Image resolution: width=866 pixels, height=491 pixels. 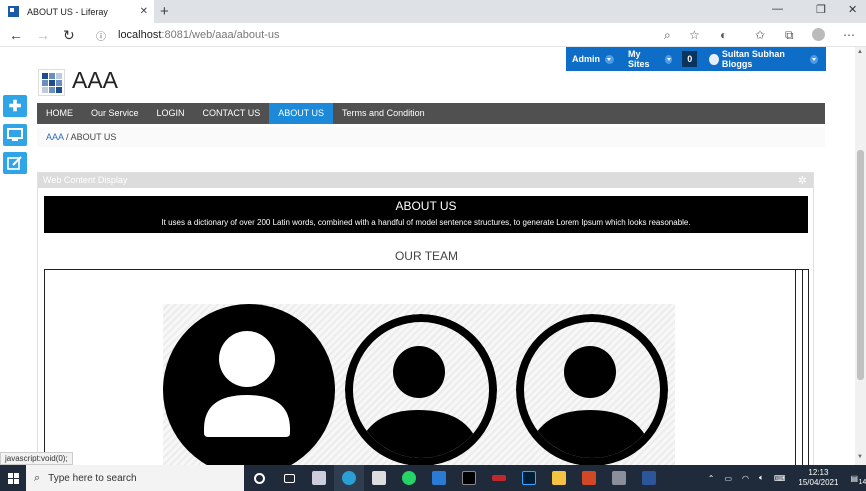 I want to click on page-scrollbar: ▲ ▼, so click(x=860, y=256).